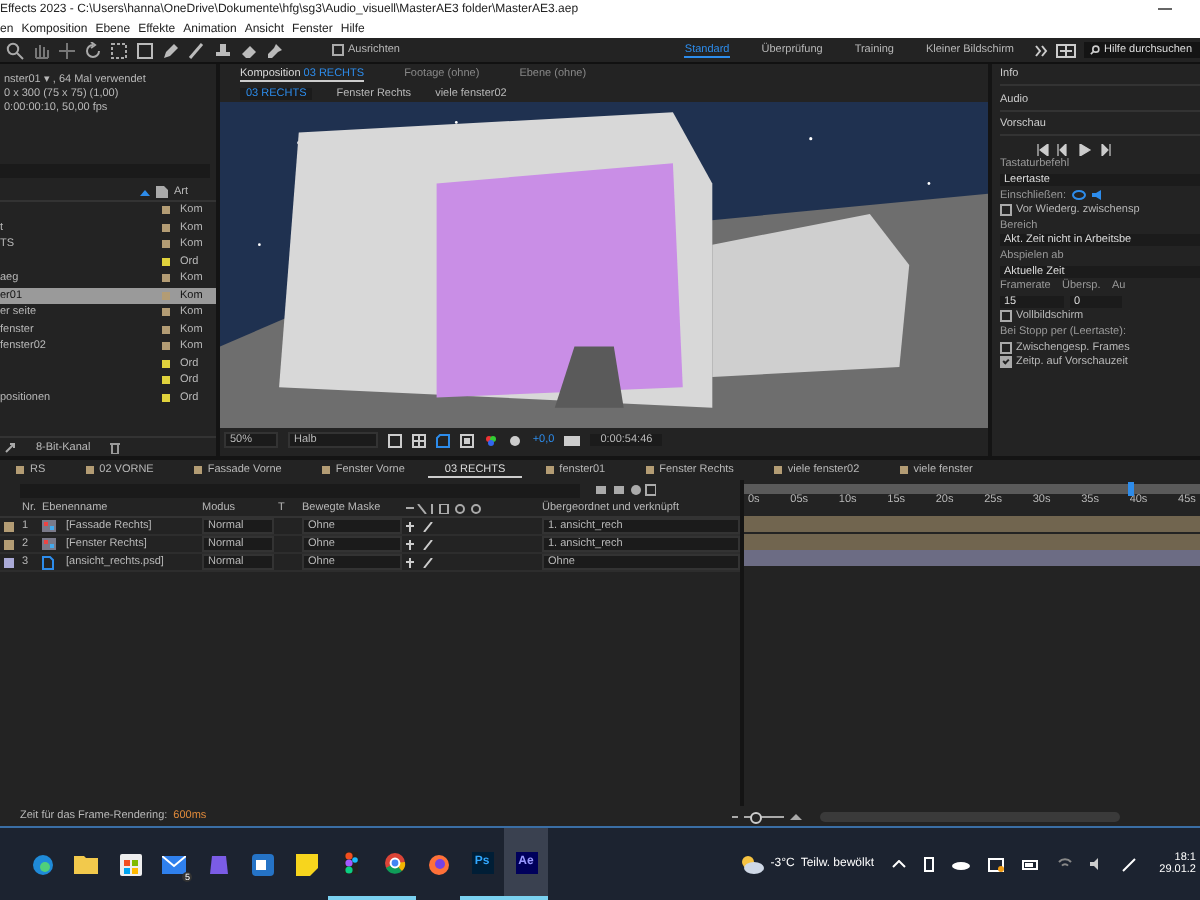  I want to click on grid-icon, so click(419, 440).